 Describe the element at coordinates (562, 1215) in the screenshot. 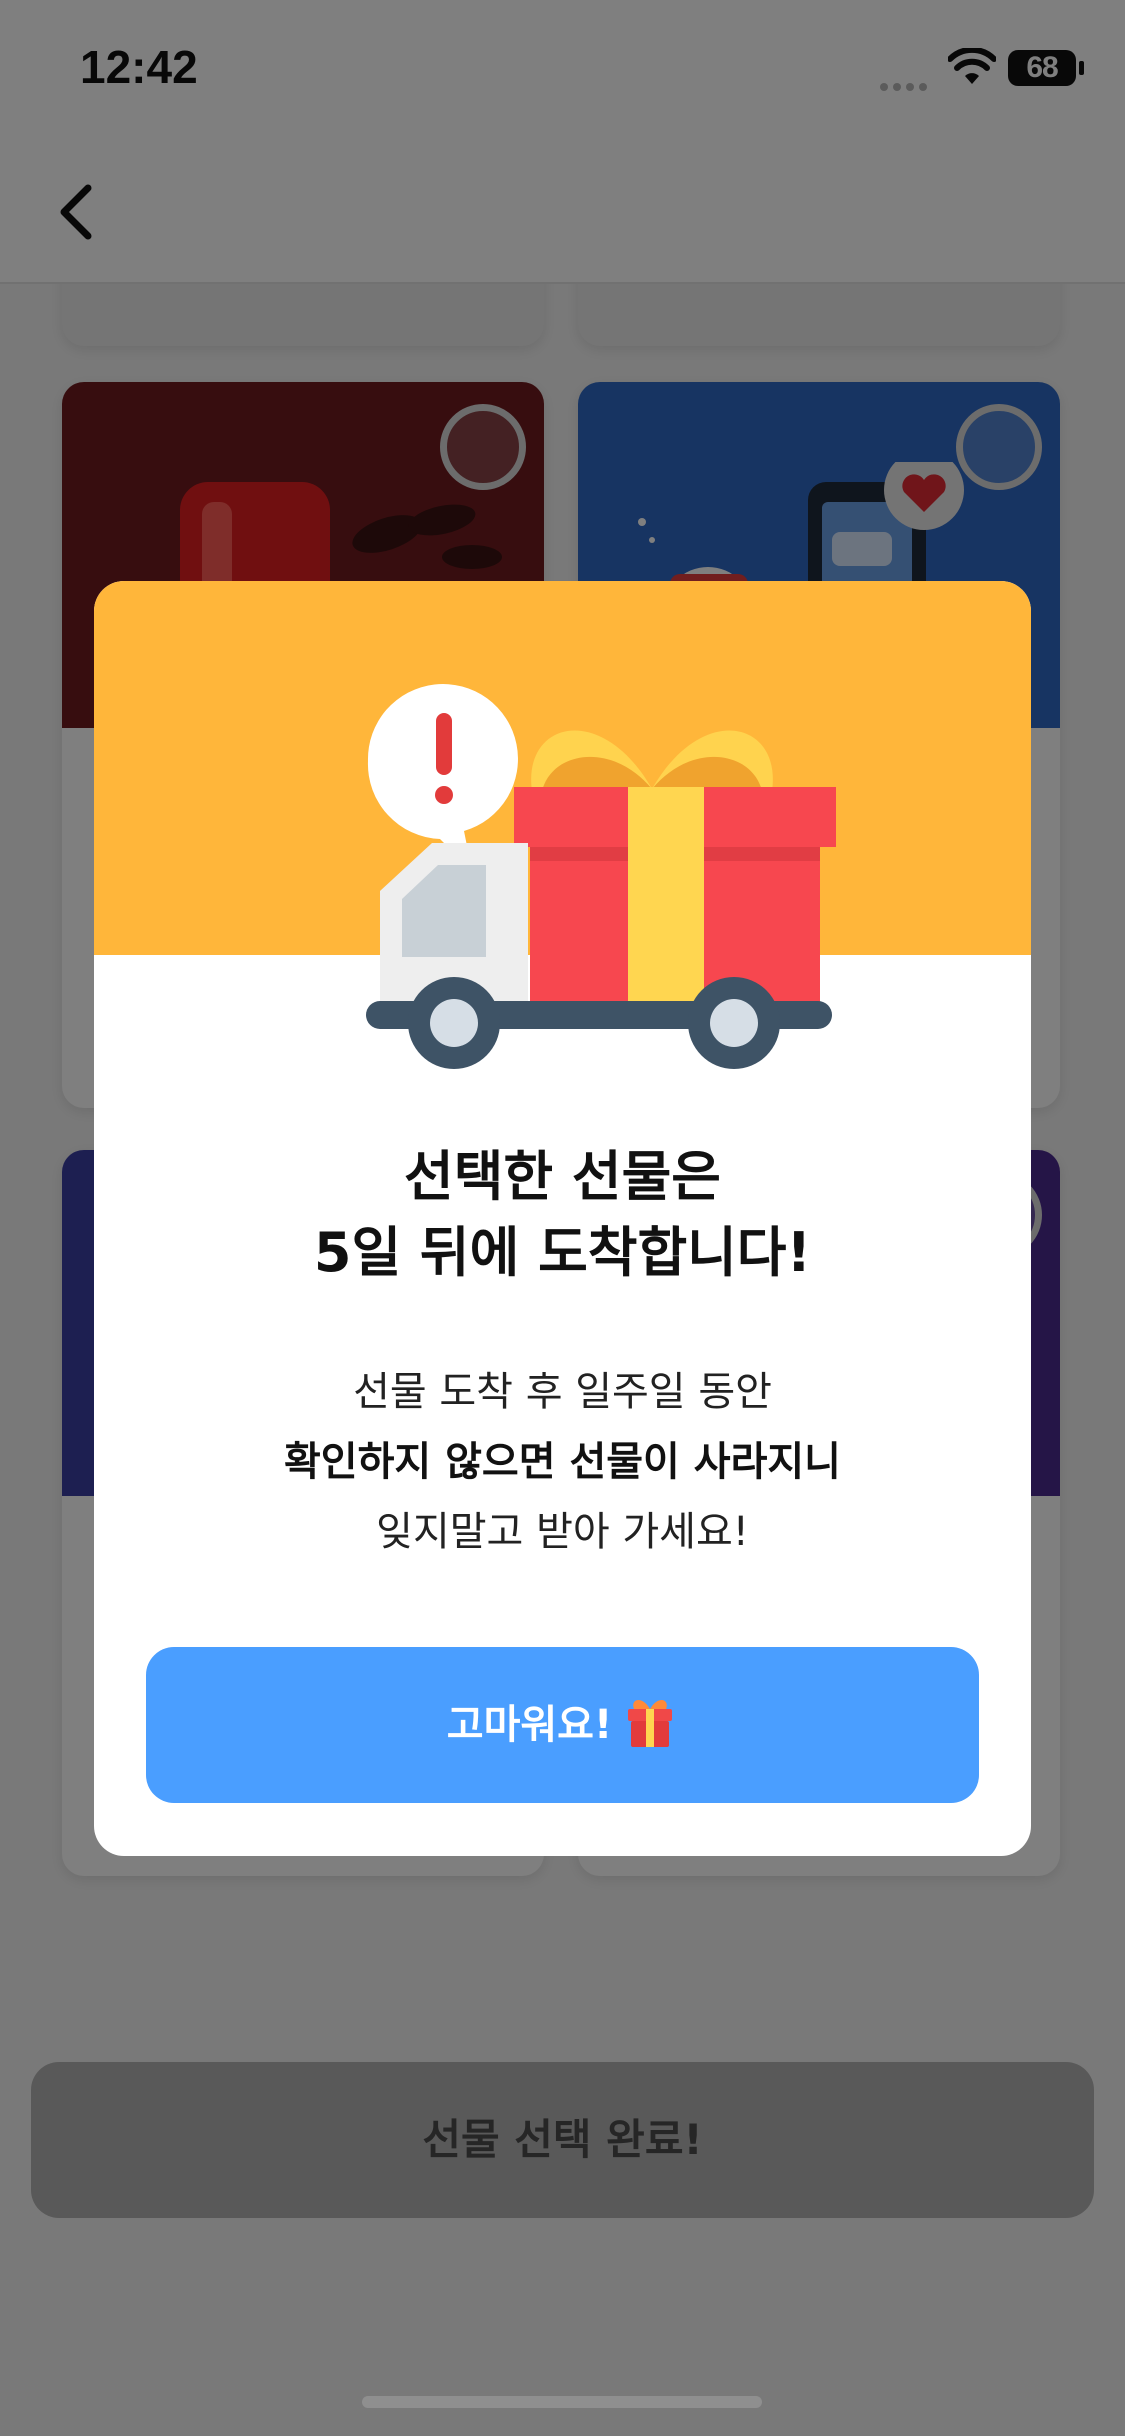

I see `modal-title: 선택한 선물은 5일 뒤에 도착합니다!` at that location.